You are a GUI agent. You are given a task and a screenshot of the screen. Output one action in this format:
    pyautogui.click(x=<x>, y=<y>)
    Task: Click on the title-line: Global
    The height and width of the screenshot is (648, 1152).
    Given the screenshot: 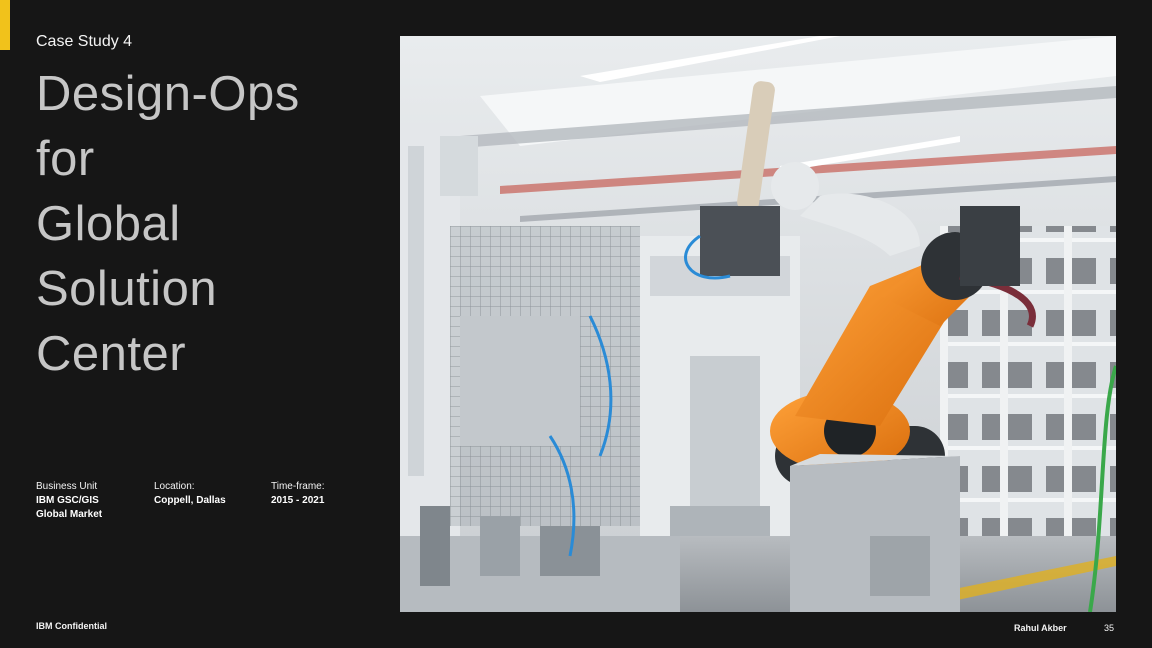 What is the action you would take?
    pyautogui.click(x=108, y=224)
    